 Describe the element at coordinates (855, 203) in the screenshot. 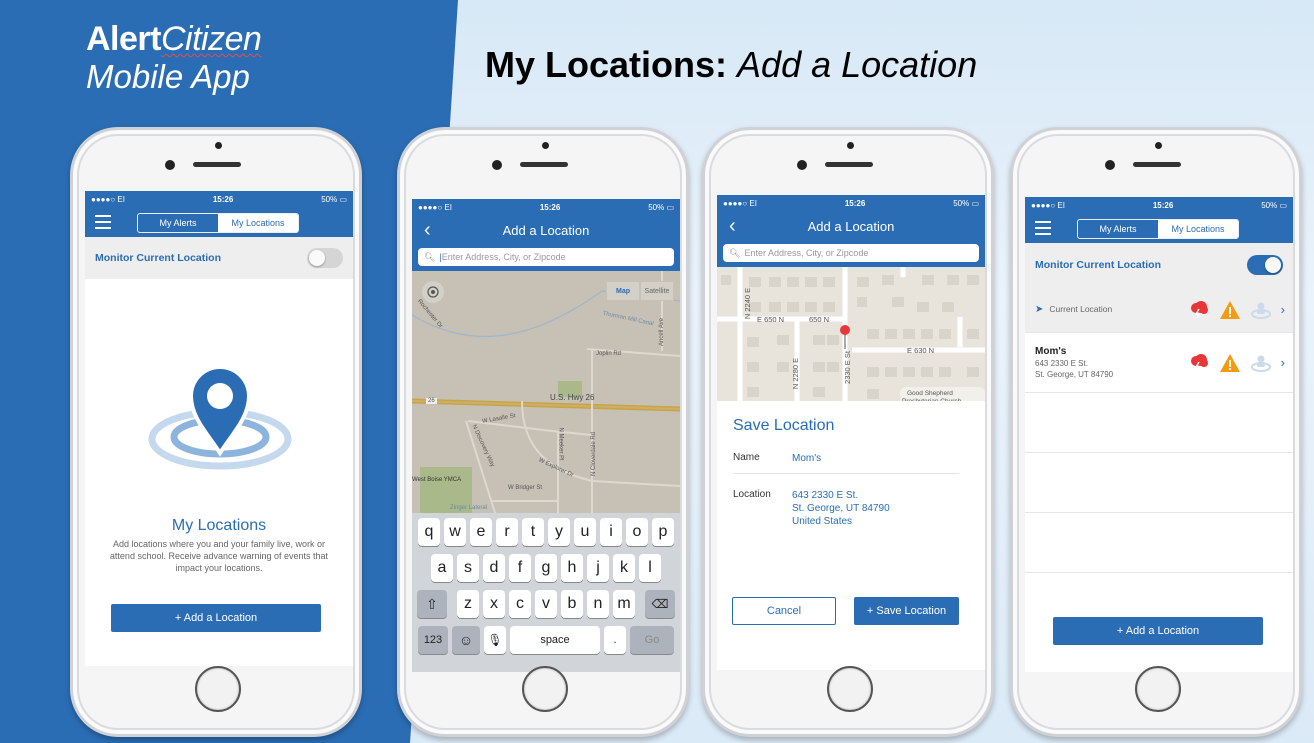

I see `status-time: 15:26` at that location.